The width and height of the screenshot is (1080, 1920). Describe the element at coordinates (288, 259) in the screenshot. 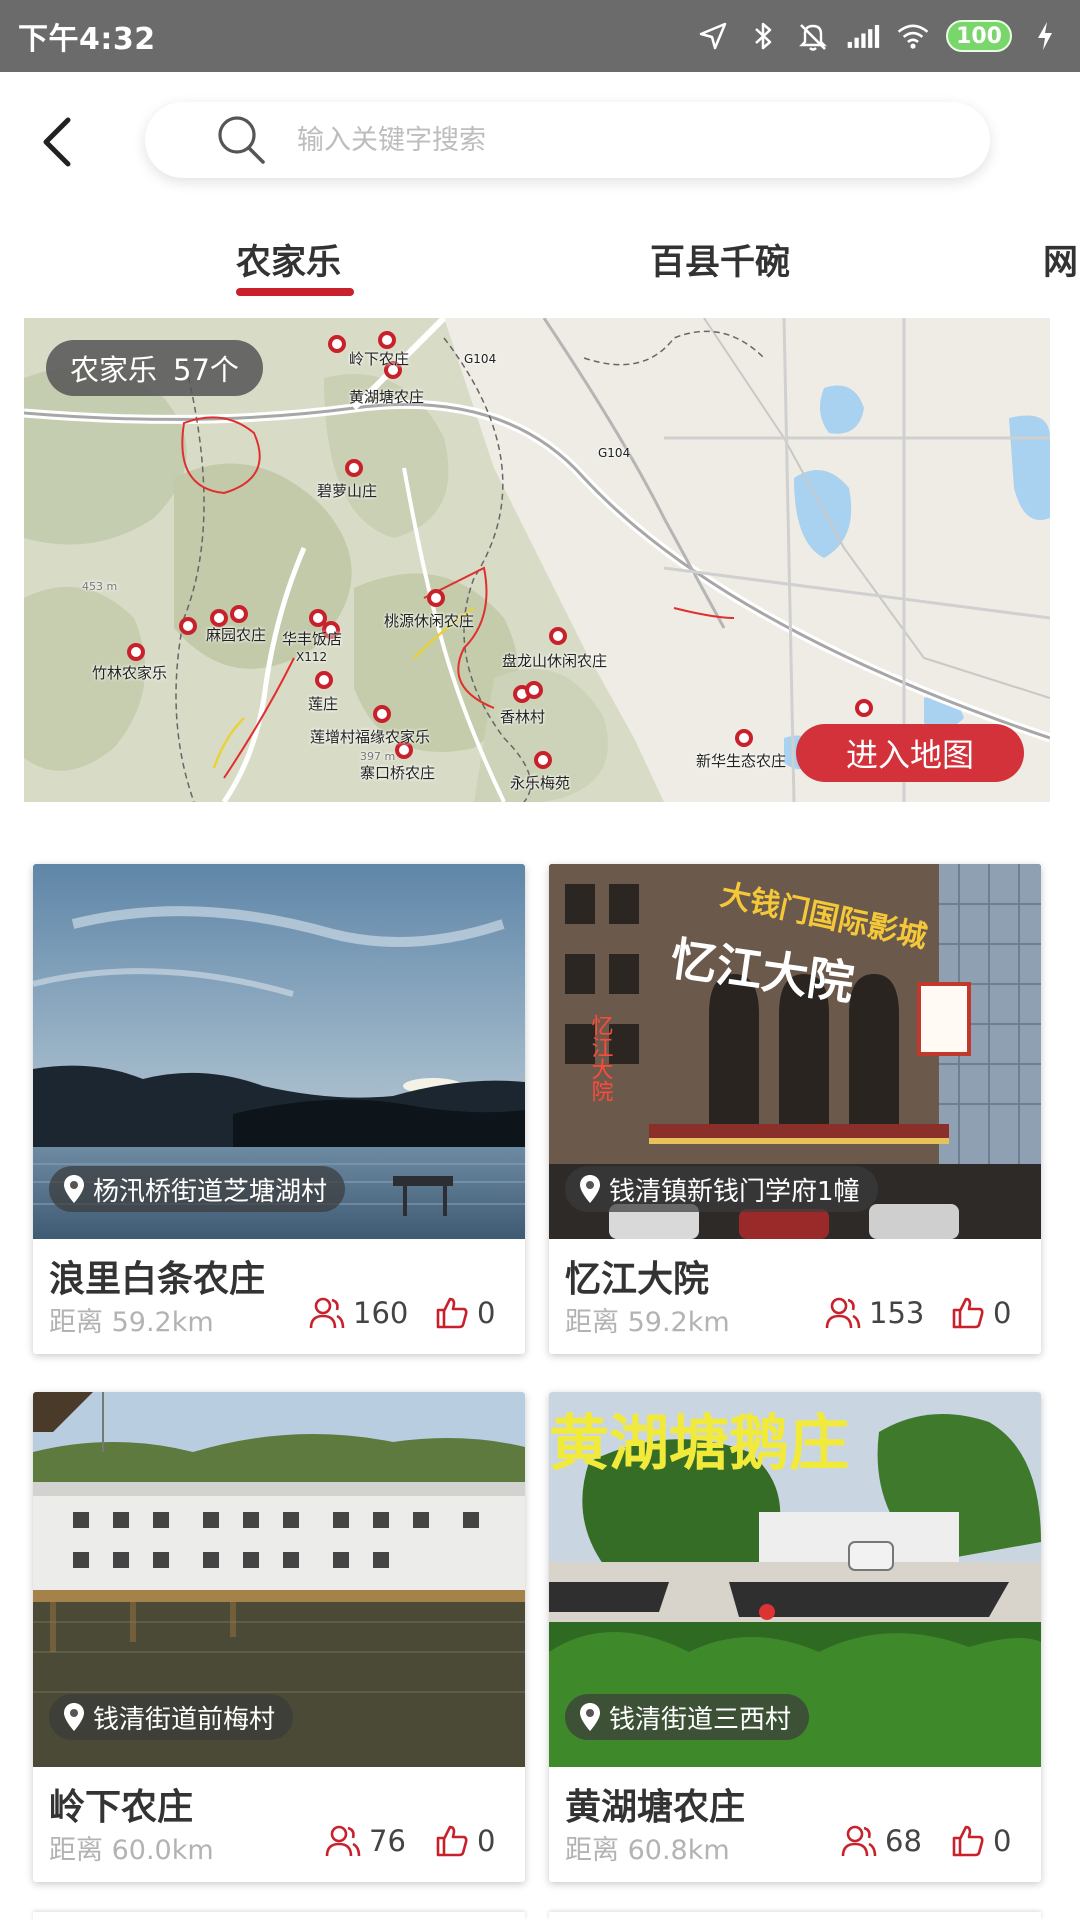

I see `tab-nongjiale: 农家乐` at that location.